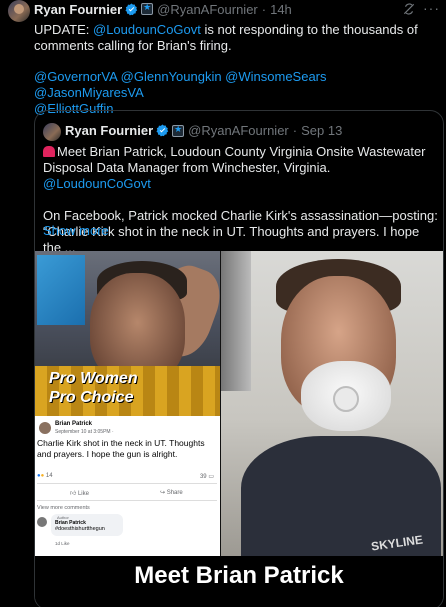  I want to click on author-name: Ryan Fournier, so click(78, 9).